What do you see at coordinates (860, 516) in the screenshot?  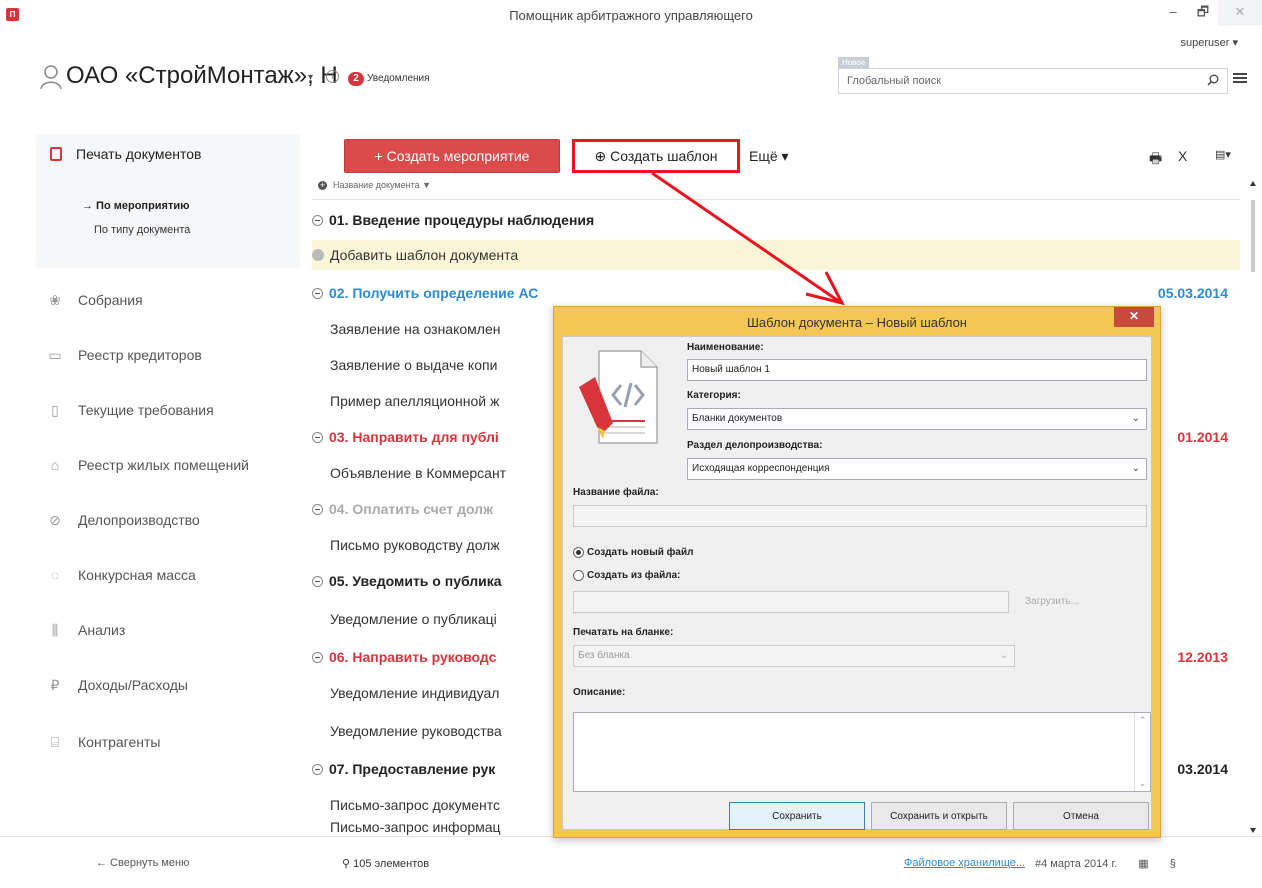 I see `filename-input` at bounding box center [860, 516].